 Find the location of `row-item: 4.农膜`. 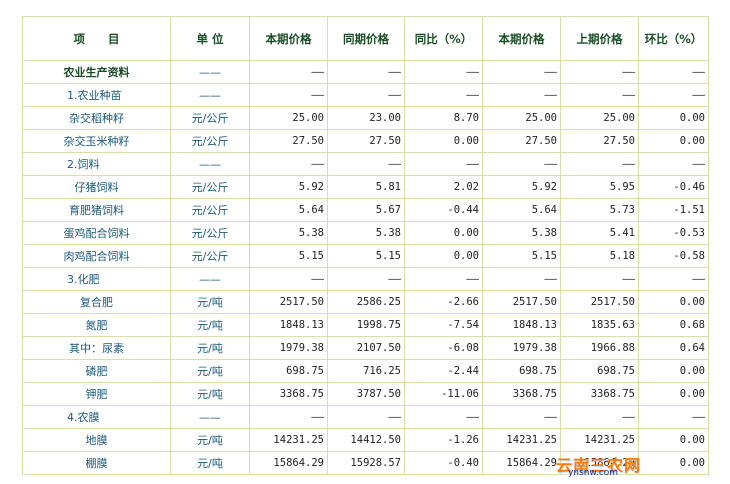

row-item: 4.农膜 is located at coordinates (96, 417).